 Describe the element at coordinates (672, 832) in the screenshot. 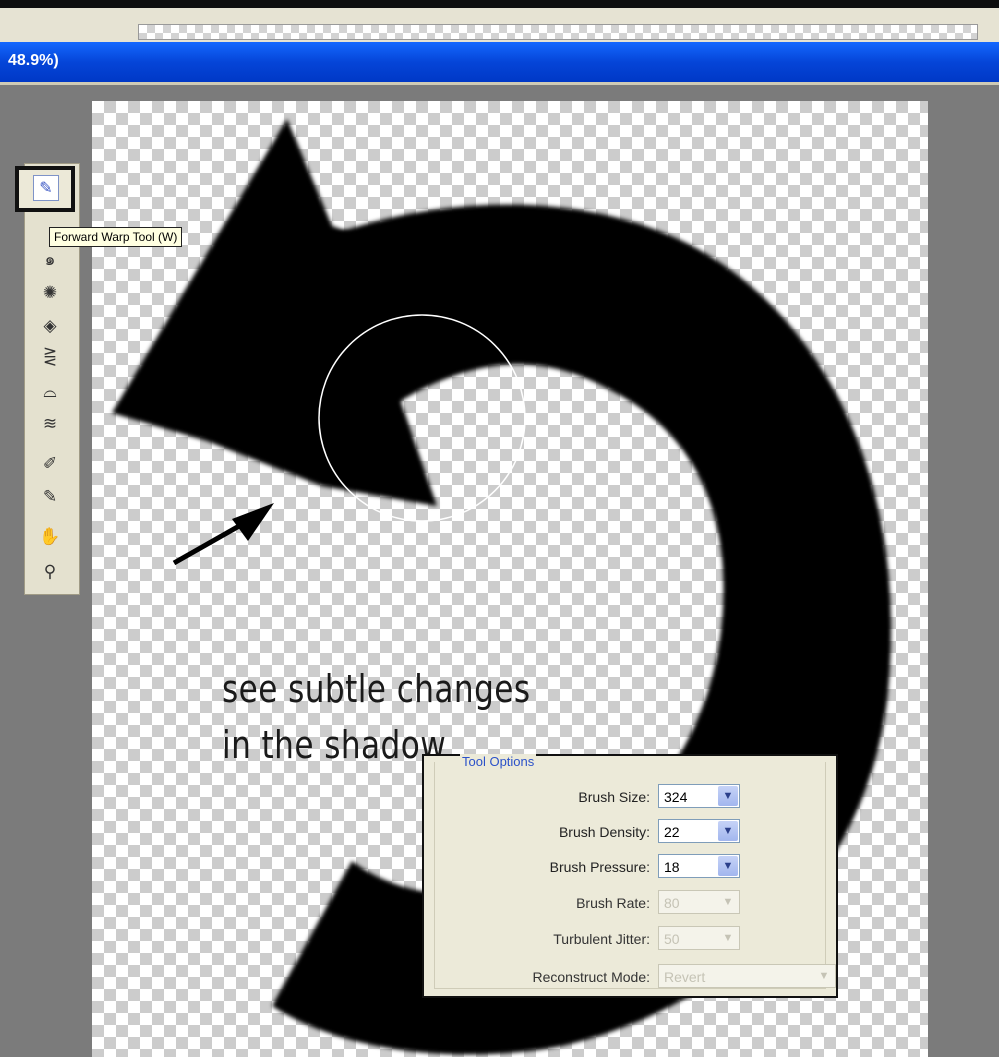

I see `brush-density-value: 22` at that location.